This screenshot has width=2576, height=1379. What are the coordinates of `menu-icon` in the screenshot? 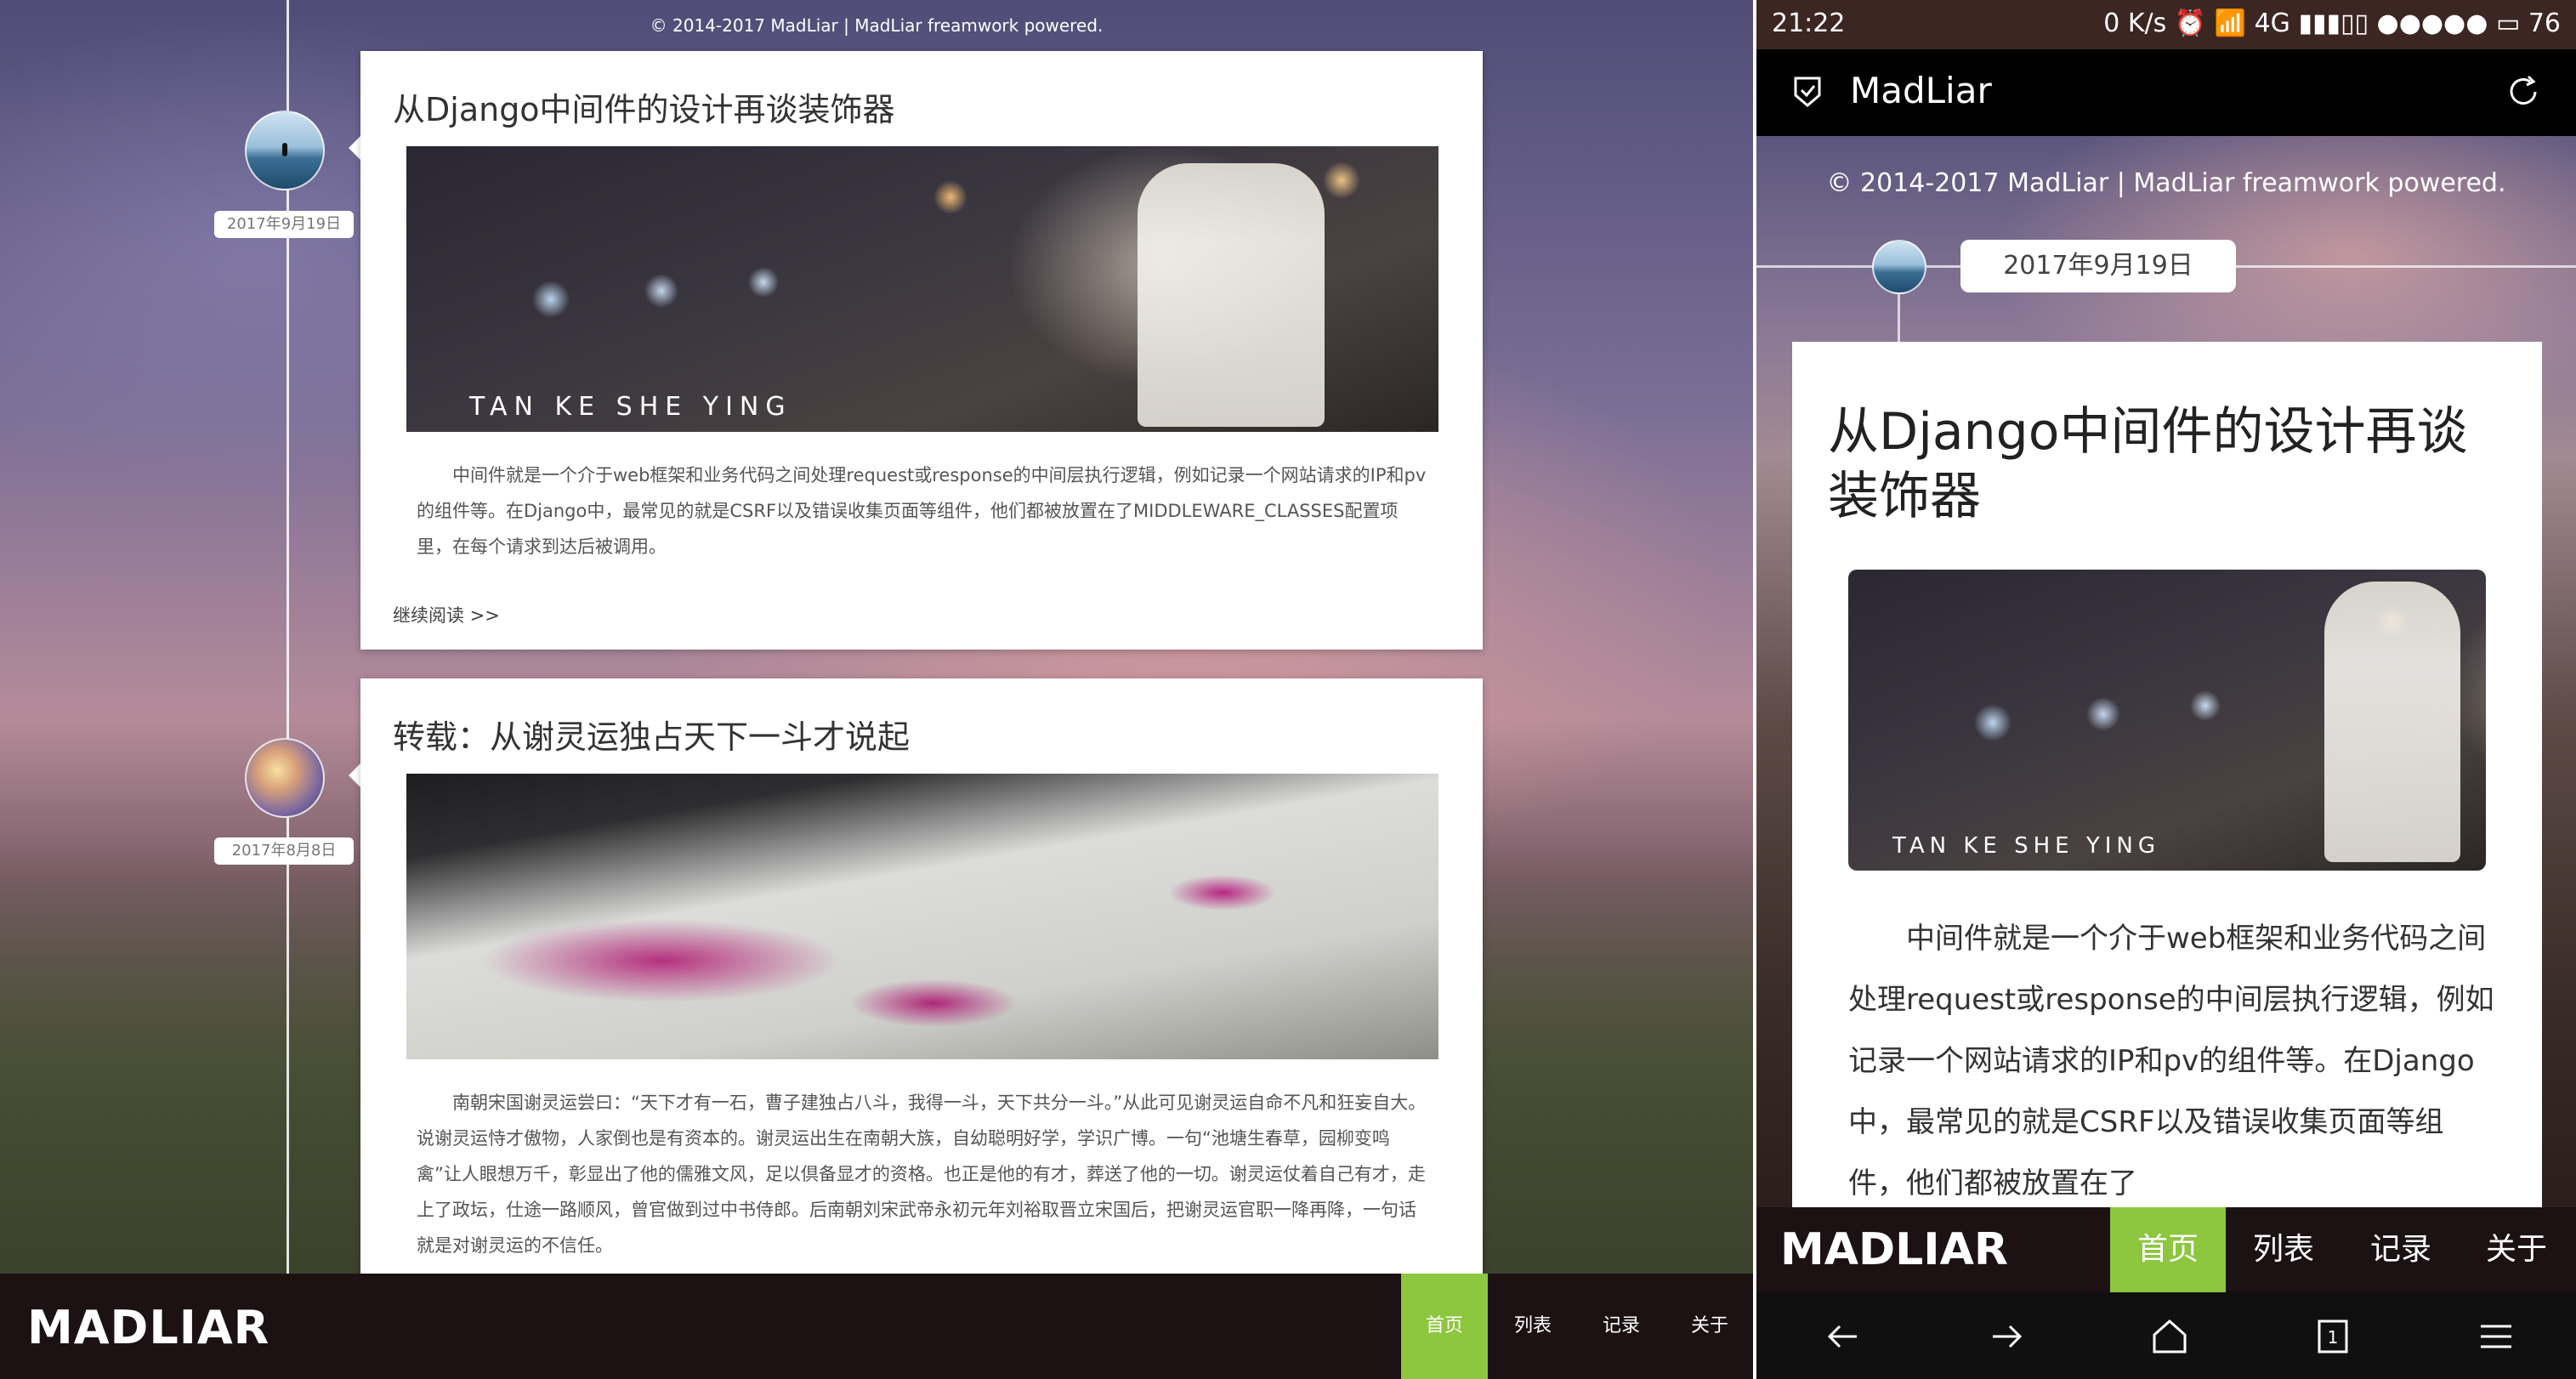 It's located at (2496, 1337).